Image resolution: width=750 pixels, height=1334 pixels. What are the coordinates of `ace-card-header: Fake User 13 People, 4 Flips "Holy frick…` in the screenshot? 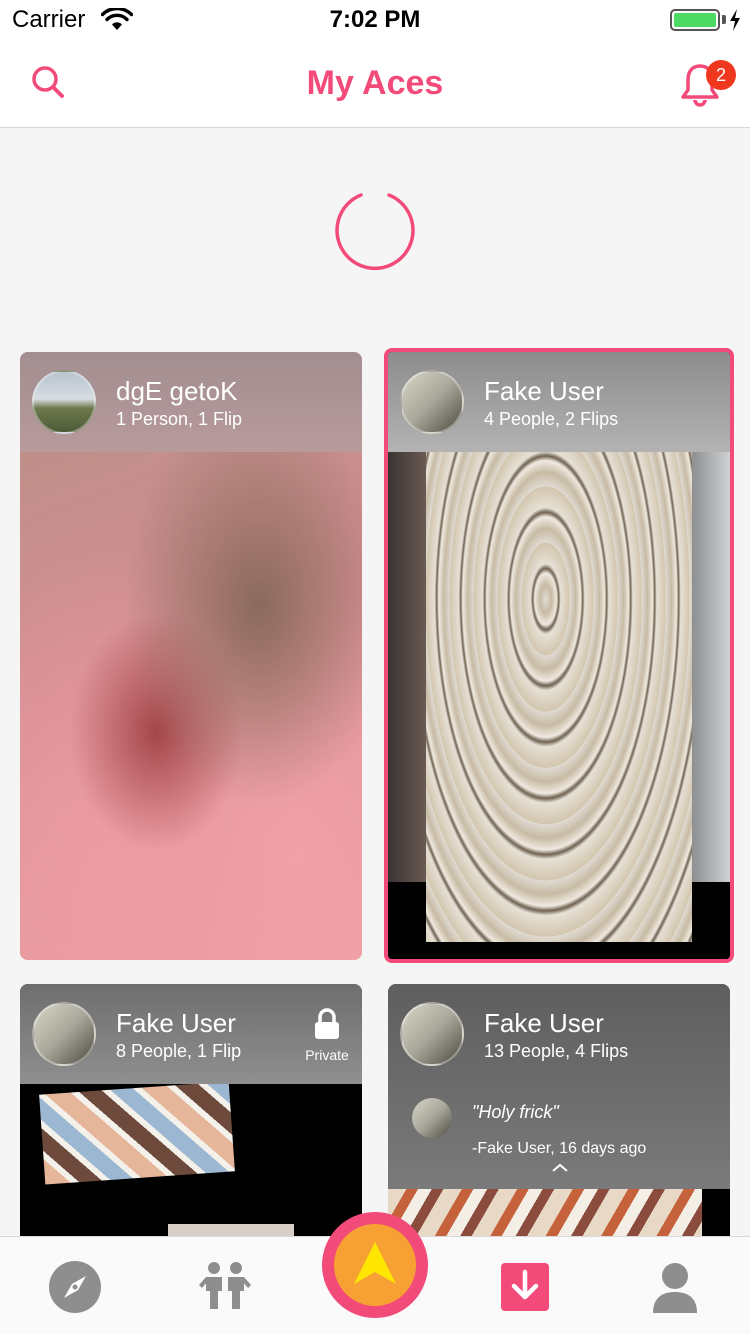 It's located at (559, 1086).